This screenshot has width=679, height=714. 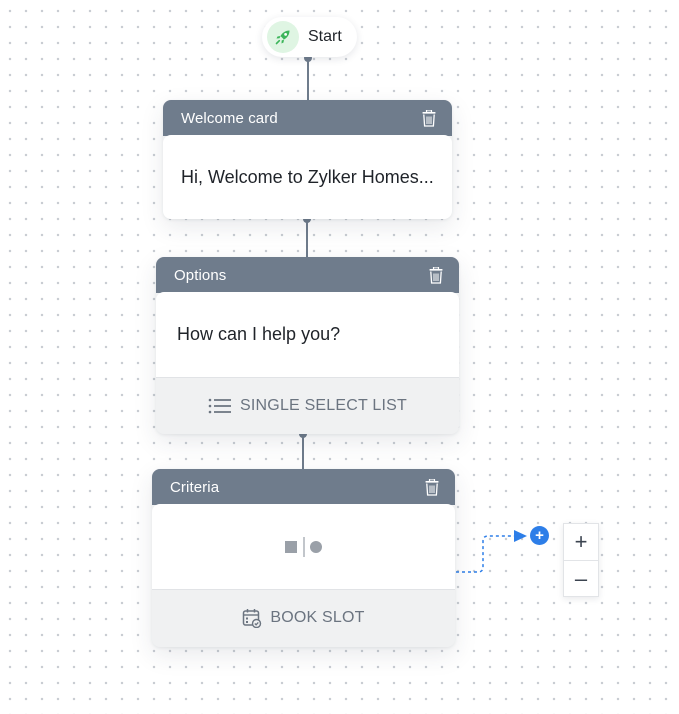 I want to click on criteria-card-header: Criteria, so click(x=303, y=487).